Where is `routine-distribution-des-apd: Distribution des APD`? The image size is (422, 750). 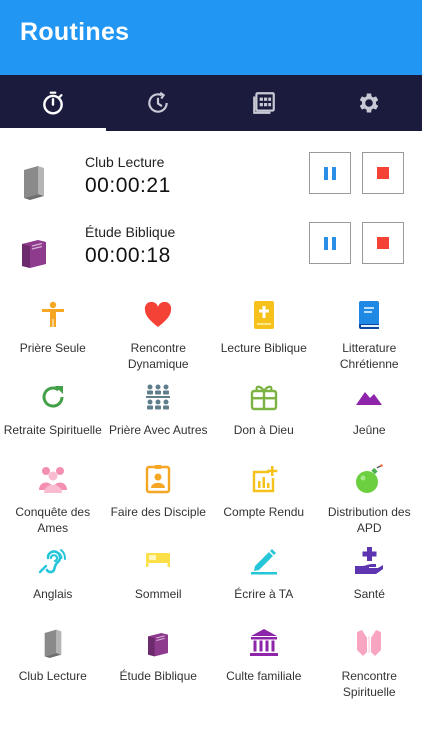 routine-distribution-des-apd: Distribution des APD is located at coordinates (369, 500).